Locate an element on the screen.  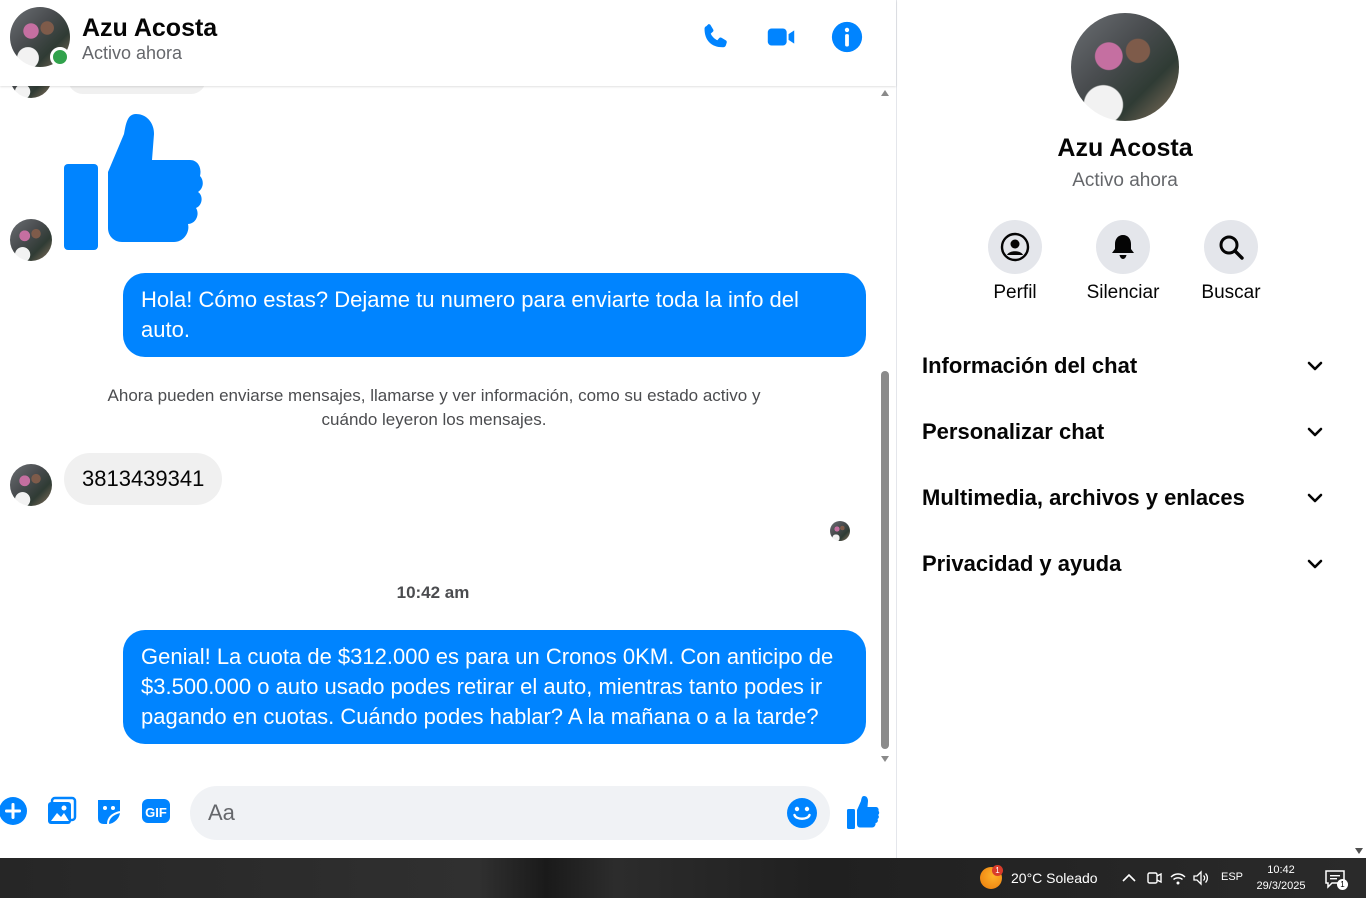
plus-icon is located at coordinates (14, 811).